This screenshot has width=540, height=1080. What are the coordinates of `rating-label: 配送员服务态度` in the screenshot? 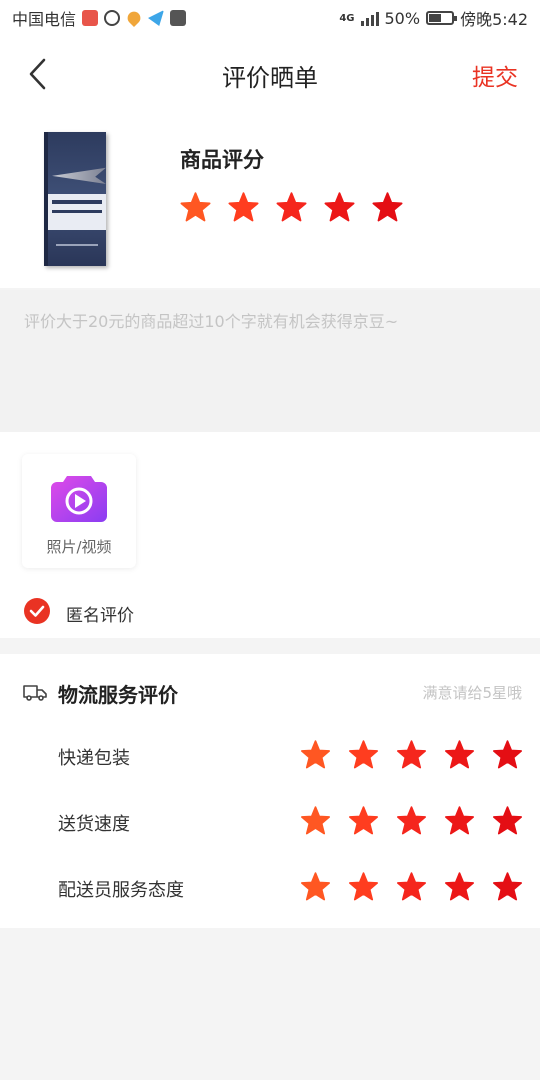 It's located at (121, 890).